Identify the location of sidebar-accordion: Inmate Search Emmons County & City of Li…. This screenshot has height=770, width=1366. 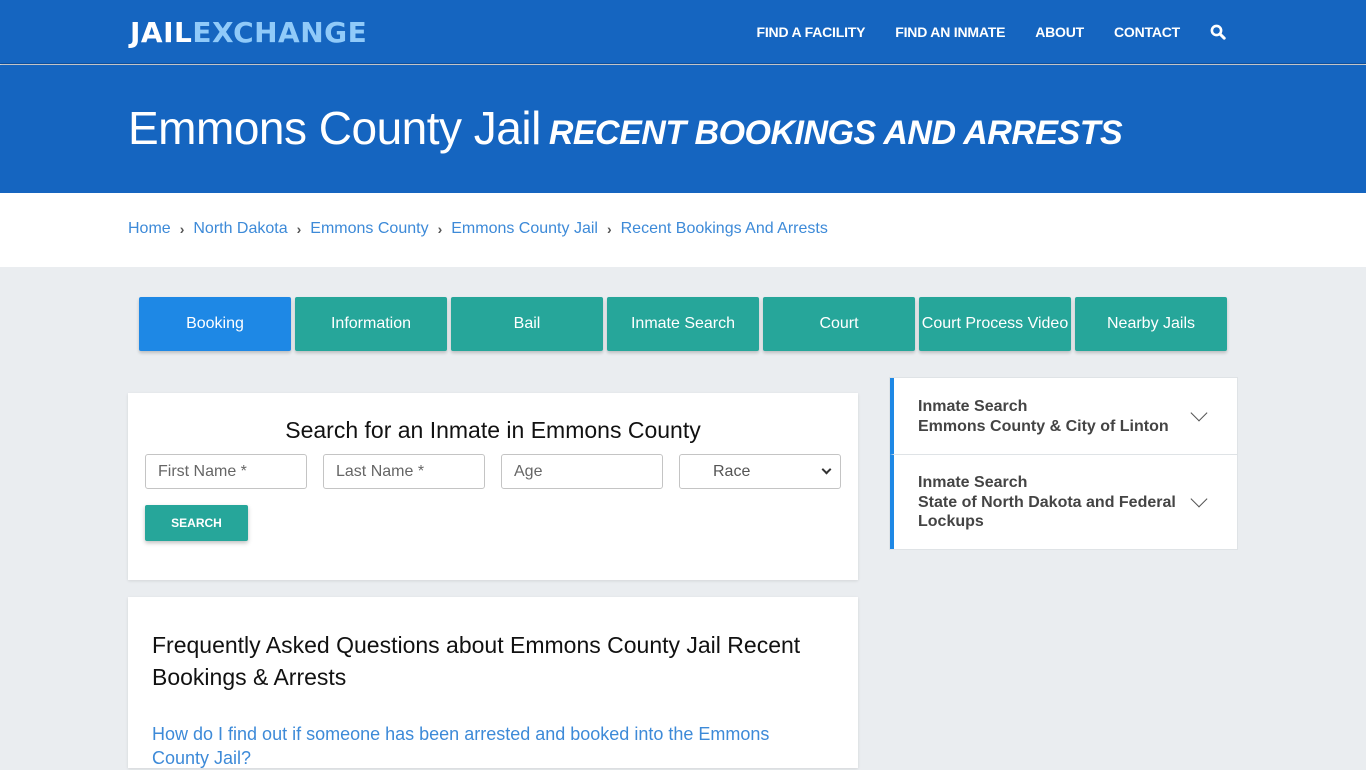
(1063, 463).